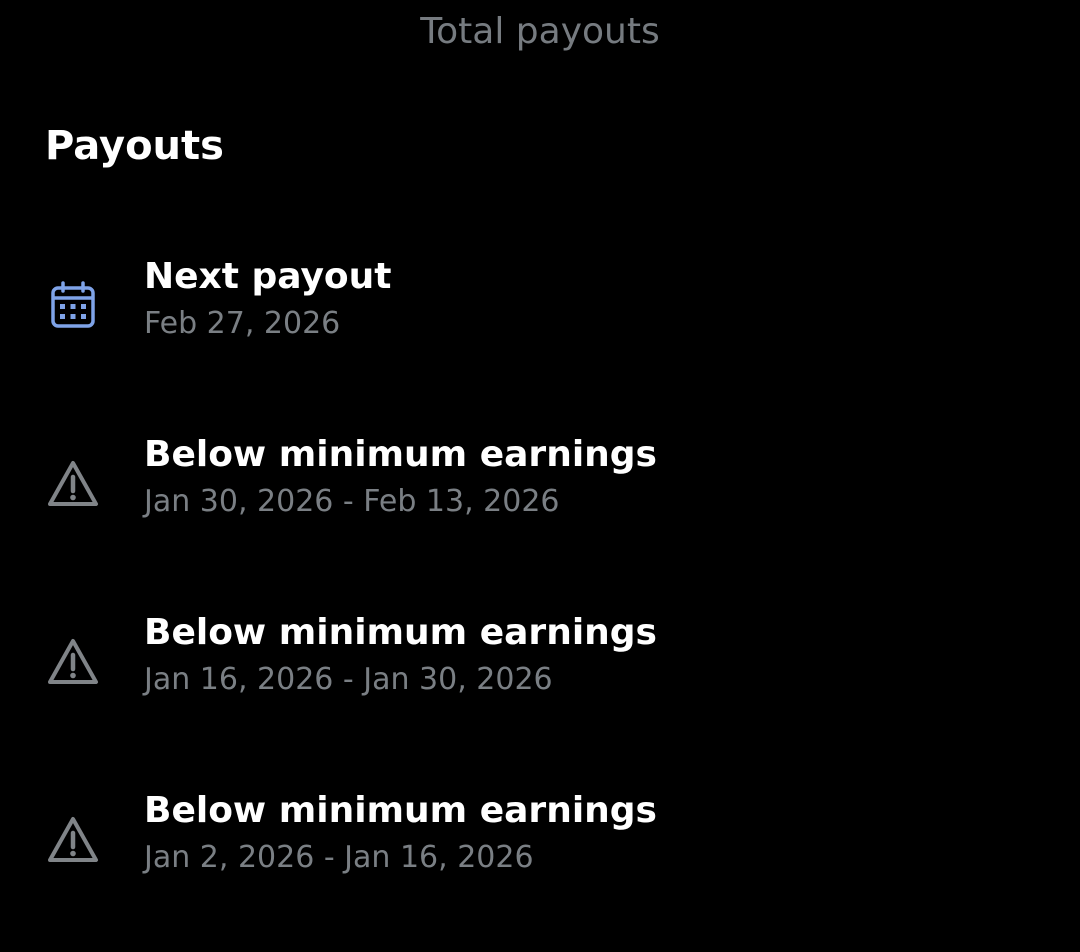 The height and width of the screenshot is (952, 1080). I want to click on payout-title: Next payout, so click(268, 276).